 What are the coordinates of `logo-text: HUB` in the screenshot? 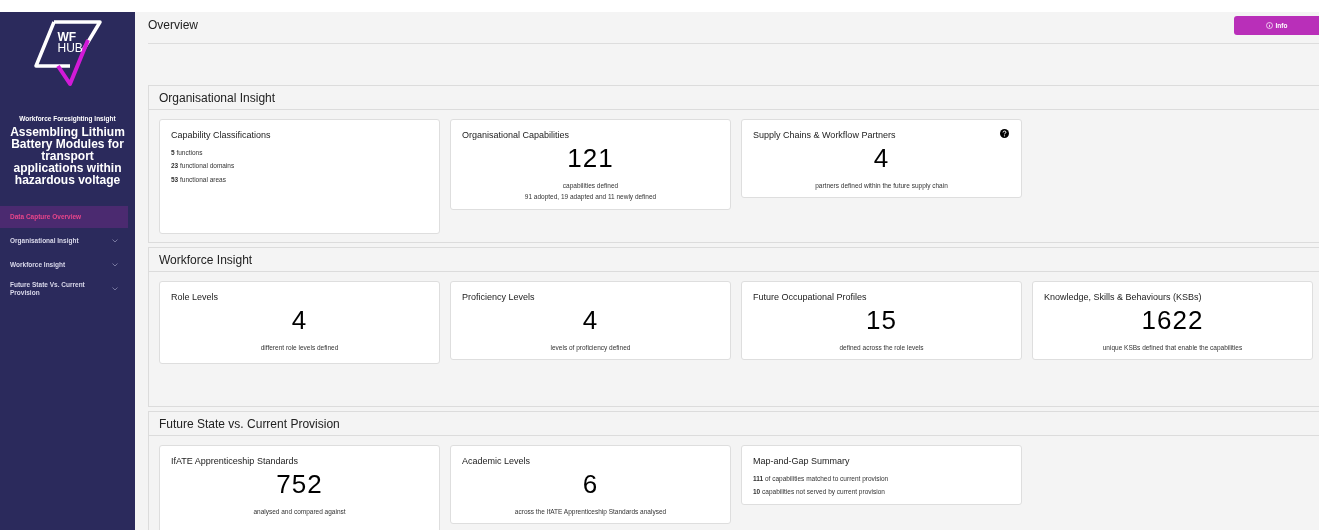 It's located at (70, 48).